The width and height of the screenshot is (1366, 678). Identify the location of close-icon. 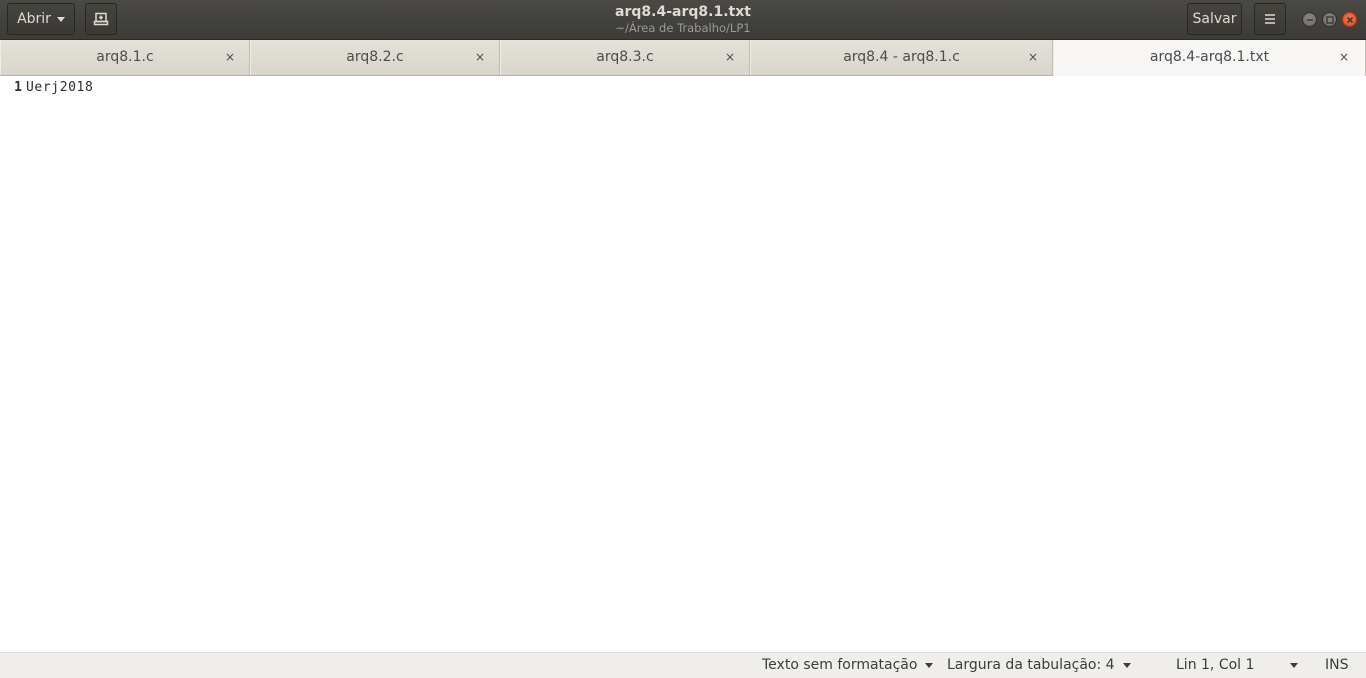
(1349, 19).